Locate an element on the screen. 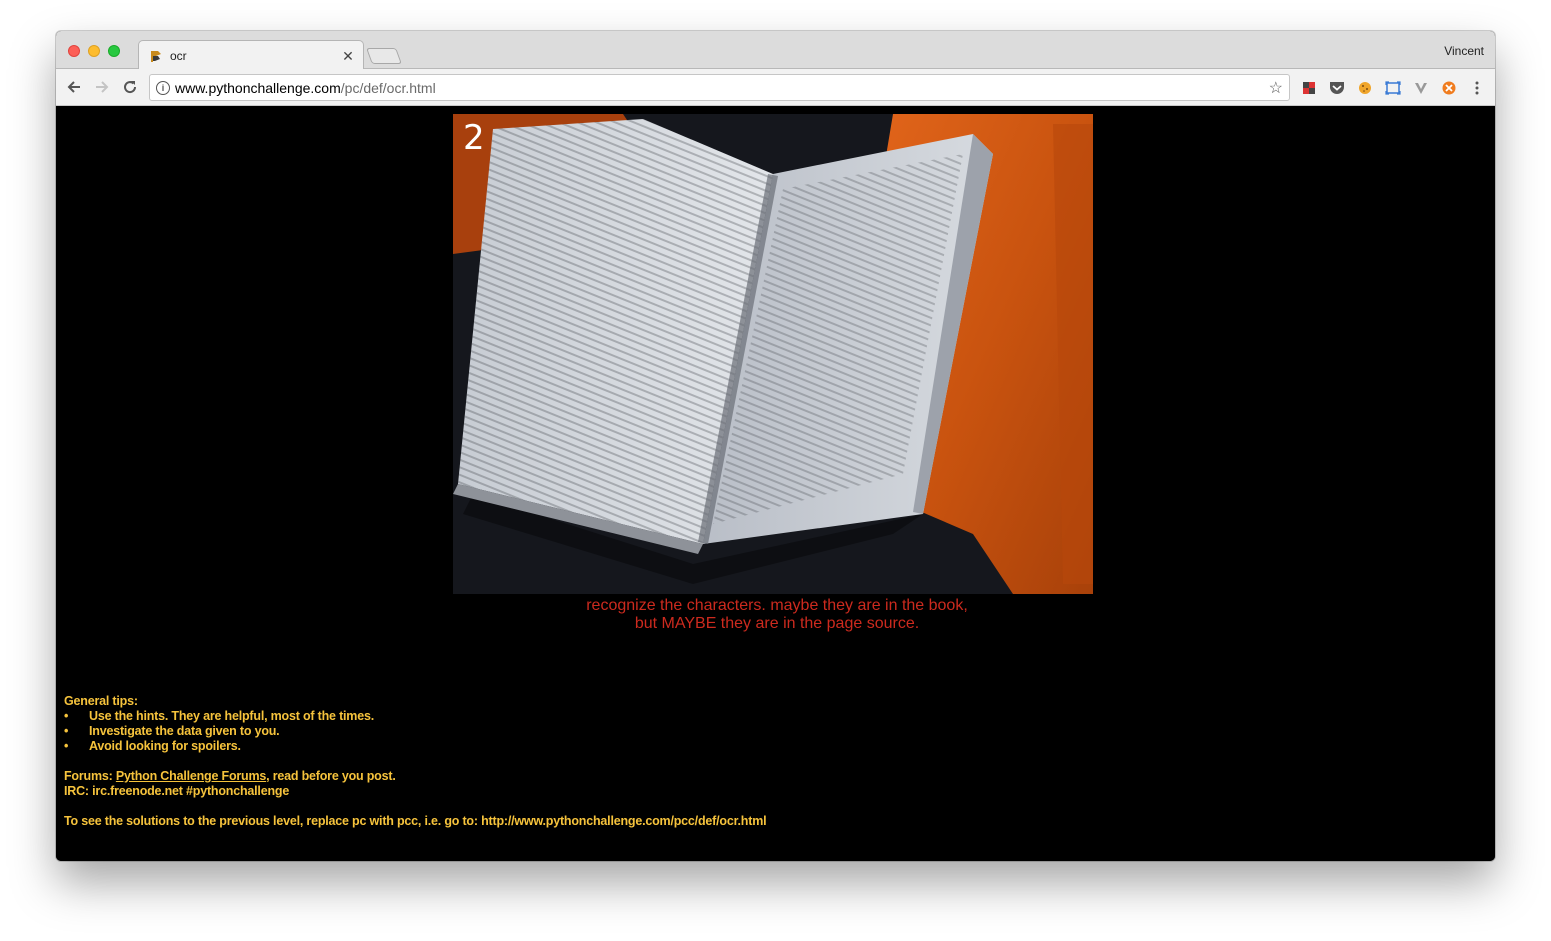 The width and height of the screenshot is (1551, 941). star-icon: ☆ is located at coordinates (1276, 88).